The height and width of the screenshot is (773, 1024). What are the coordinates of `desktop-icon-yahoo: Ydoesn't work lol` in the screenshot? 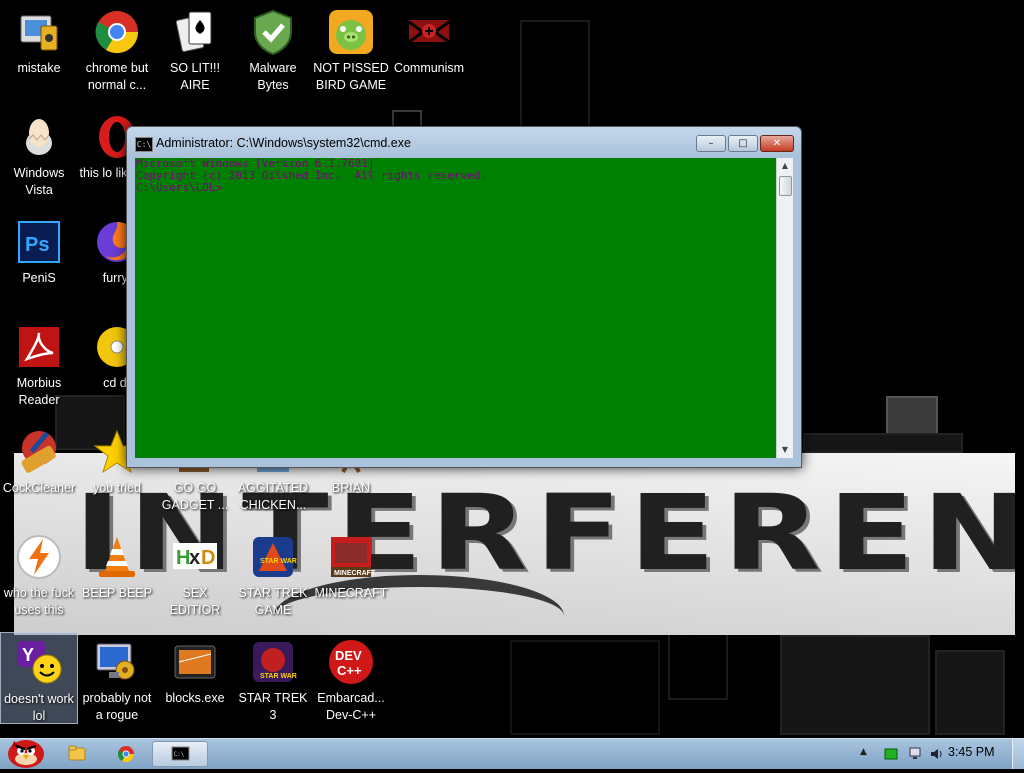 It's located at (39, 678).